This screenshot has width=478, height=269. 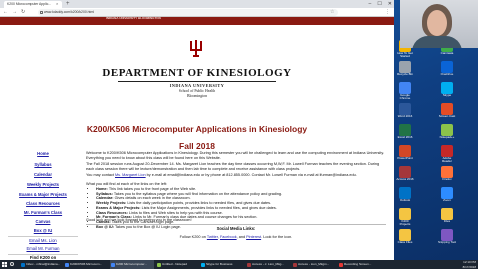 What do you see at coordinates (447, 53) in the screenshot?
I see `desktop-icon-label: Camtasia` at bounding box center [447, 53].